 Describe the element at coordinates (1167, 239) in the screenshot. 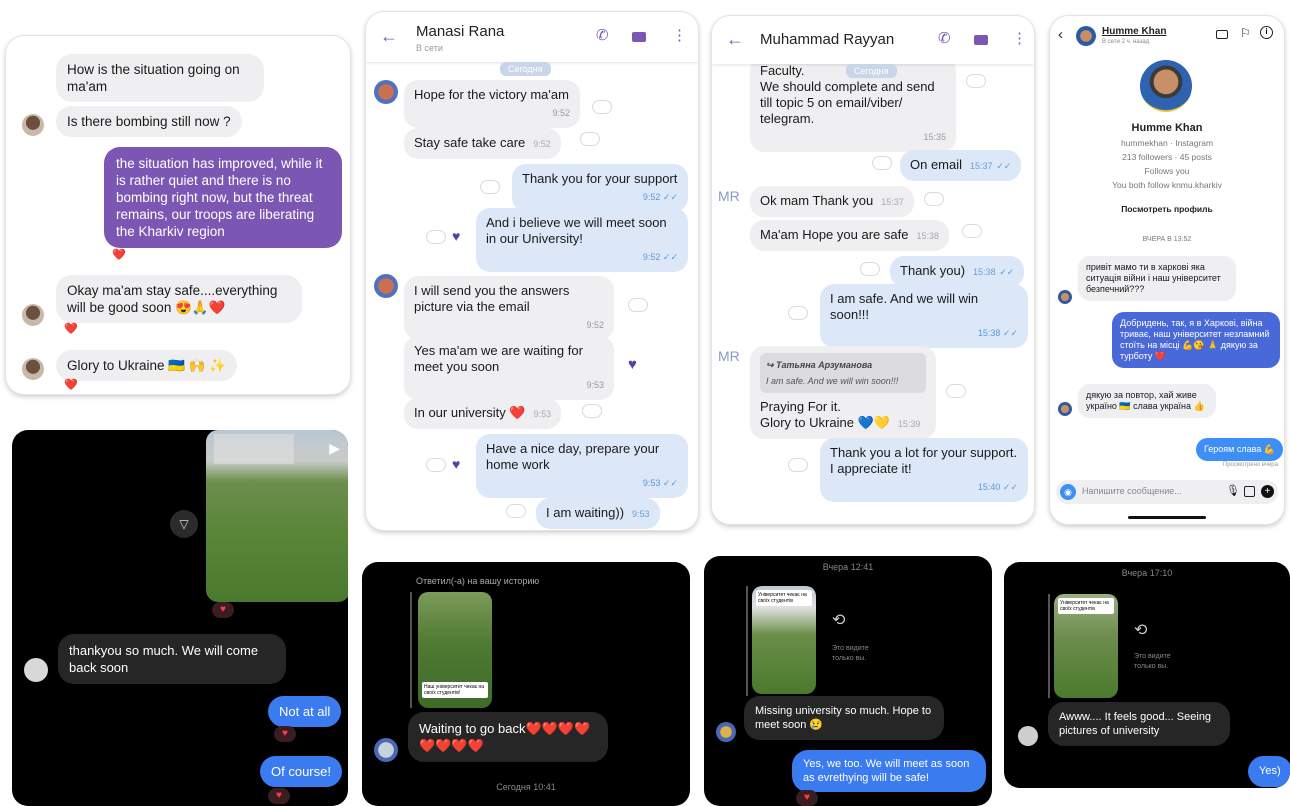

I see `date-separator: ВЧЕРА В 13:52` at that location.